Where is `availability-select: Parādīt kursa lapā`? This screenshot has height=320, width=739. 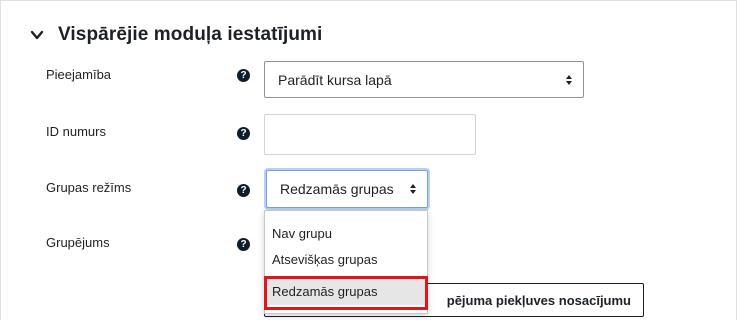
availability-select: Parādīt kursa lapā is located at coordinates (424, 79).